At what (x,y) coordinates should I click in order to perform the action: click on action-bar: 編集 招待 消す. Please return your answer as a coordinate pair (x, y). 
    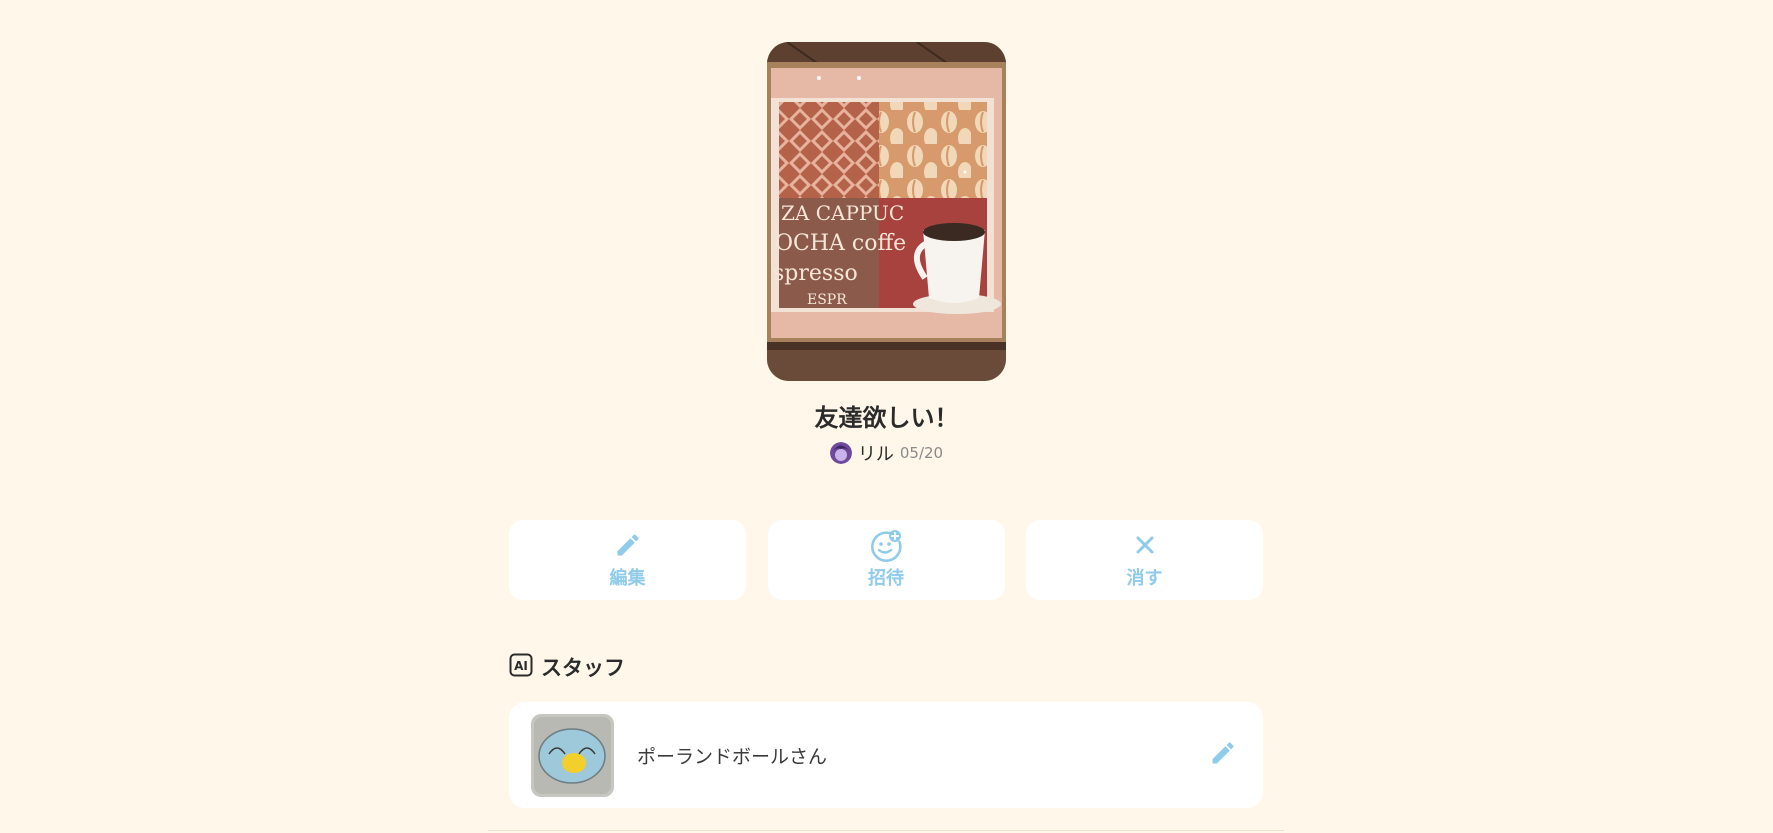
    Looking at the image, I should click on (886, 560).